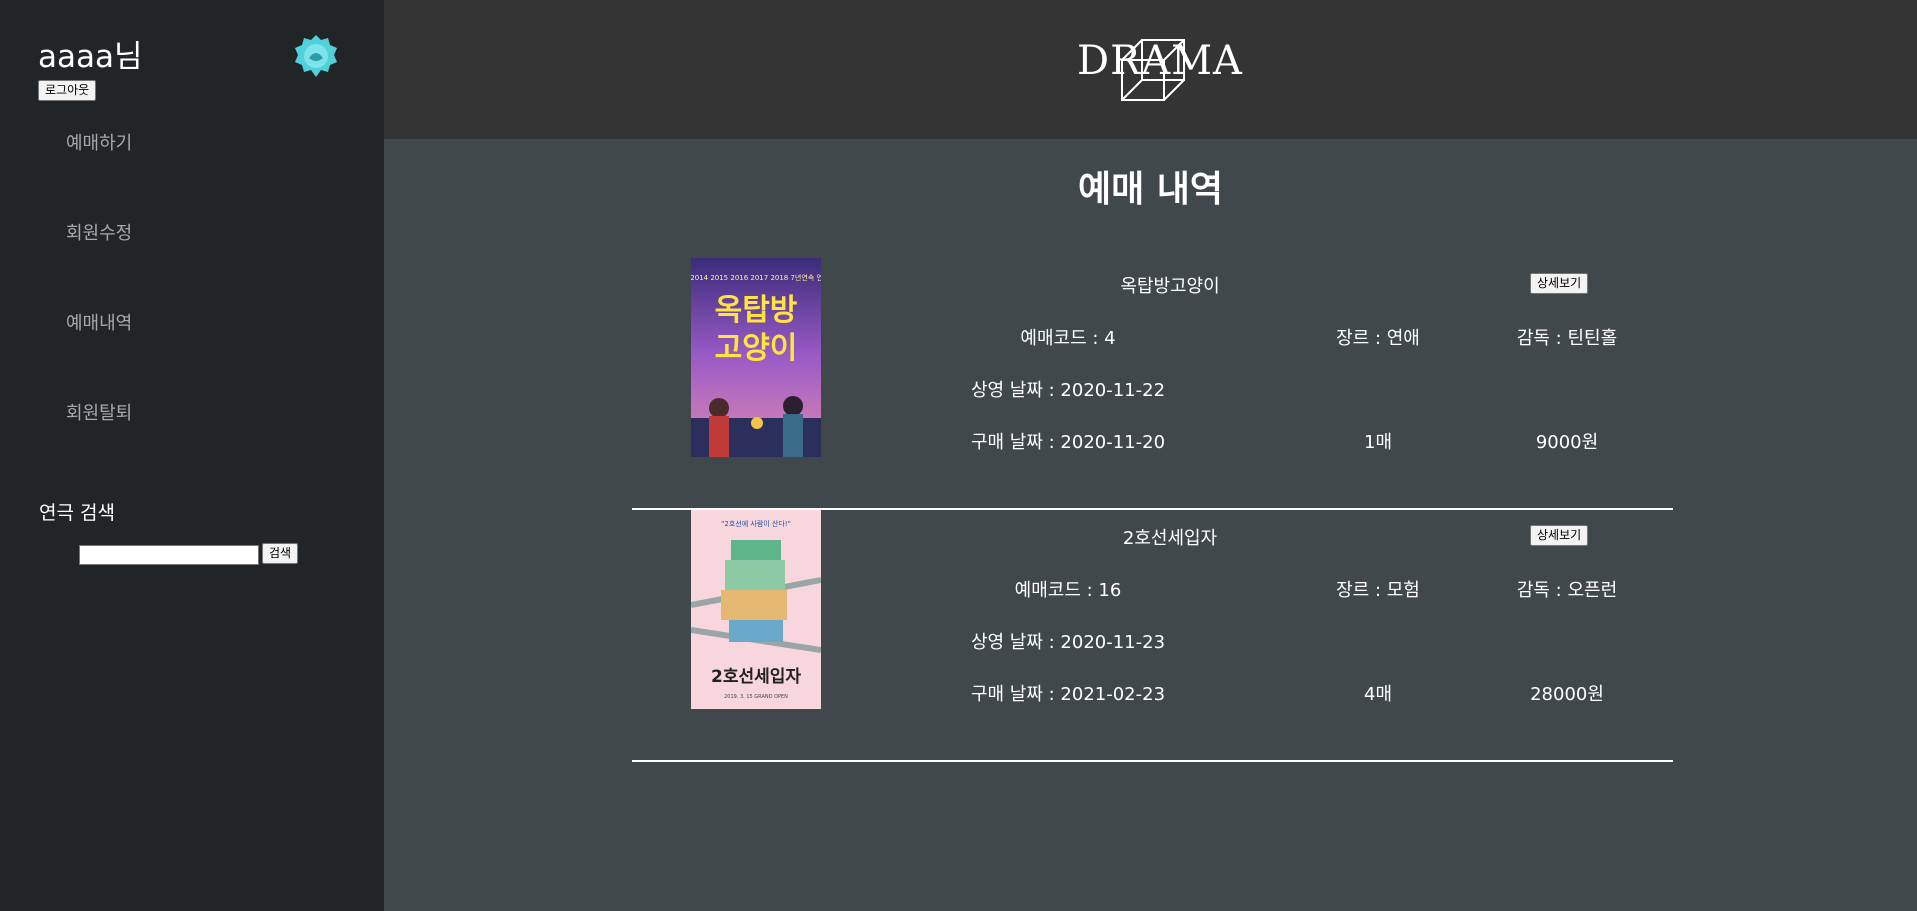 This screenshot has height=911, width=1917. Describe the element at coordinates (77, 513) in the screenshot. I see `search-title: 연극 검색` at that location.